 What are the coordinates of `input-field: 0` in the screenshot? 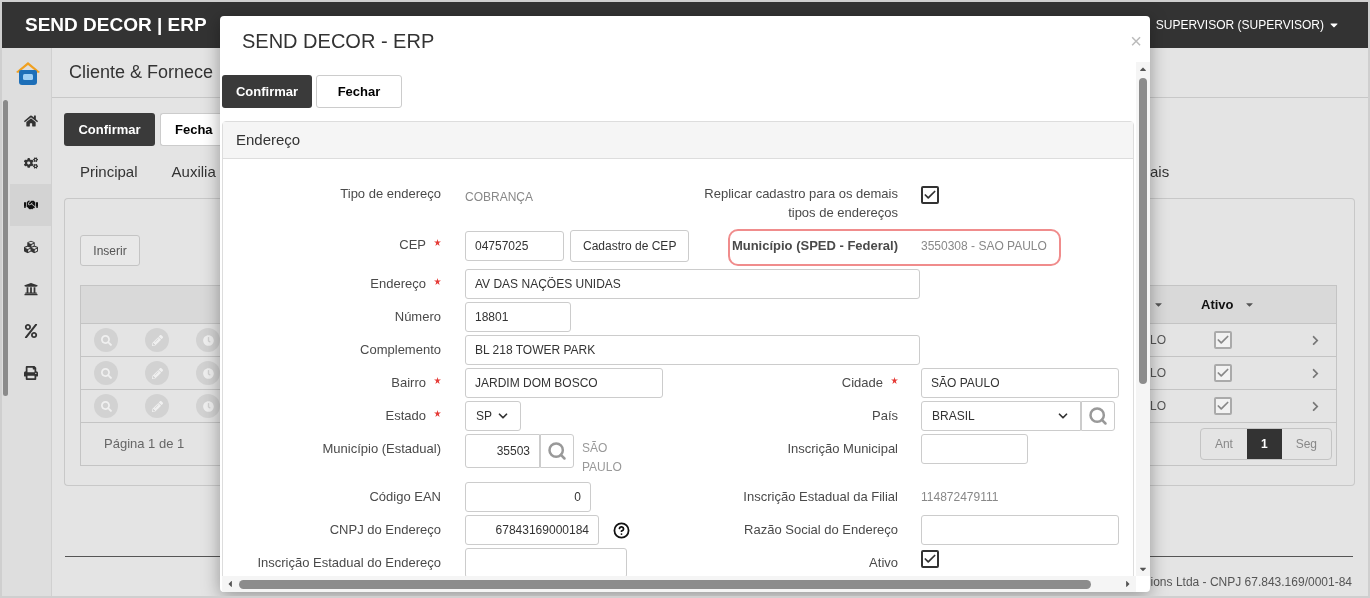 It's located at (528, 497).